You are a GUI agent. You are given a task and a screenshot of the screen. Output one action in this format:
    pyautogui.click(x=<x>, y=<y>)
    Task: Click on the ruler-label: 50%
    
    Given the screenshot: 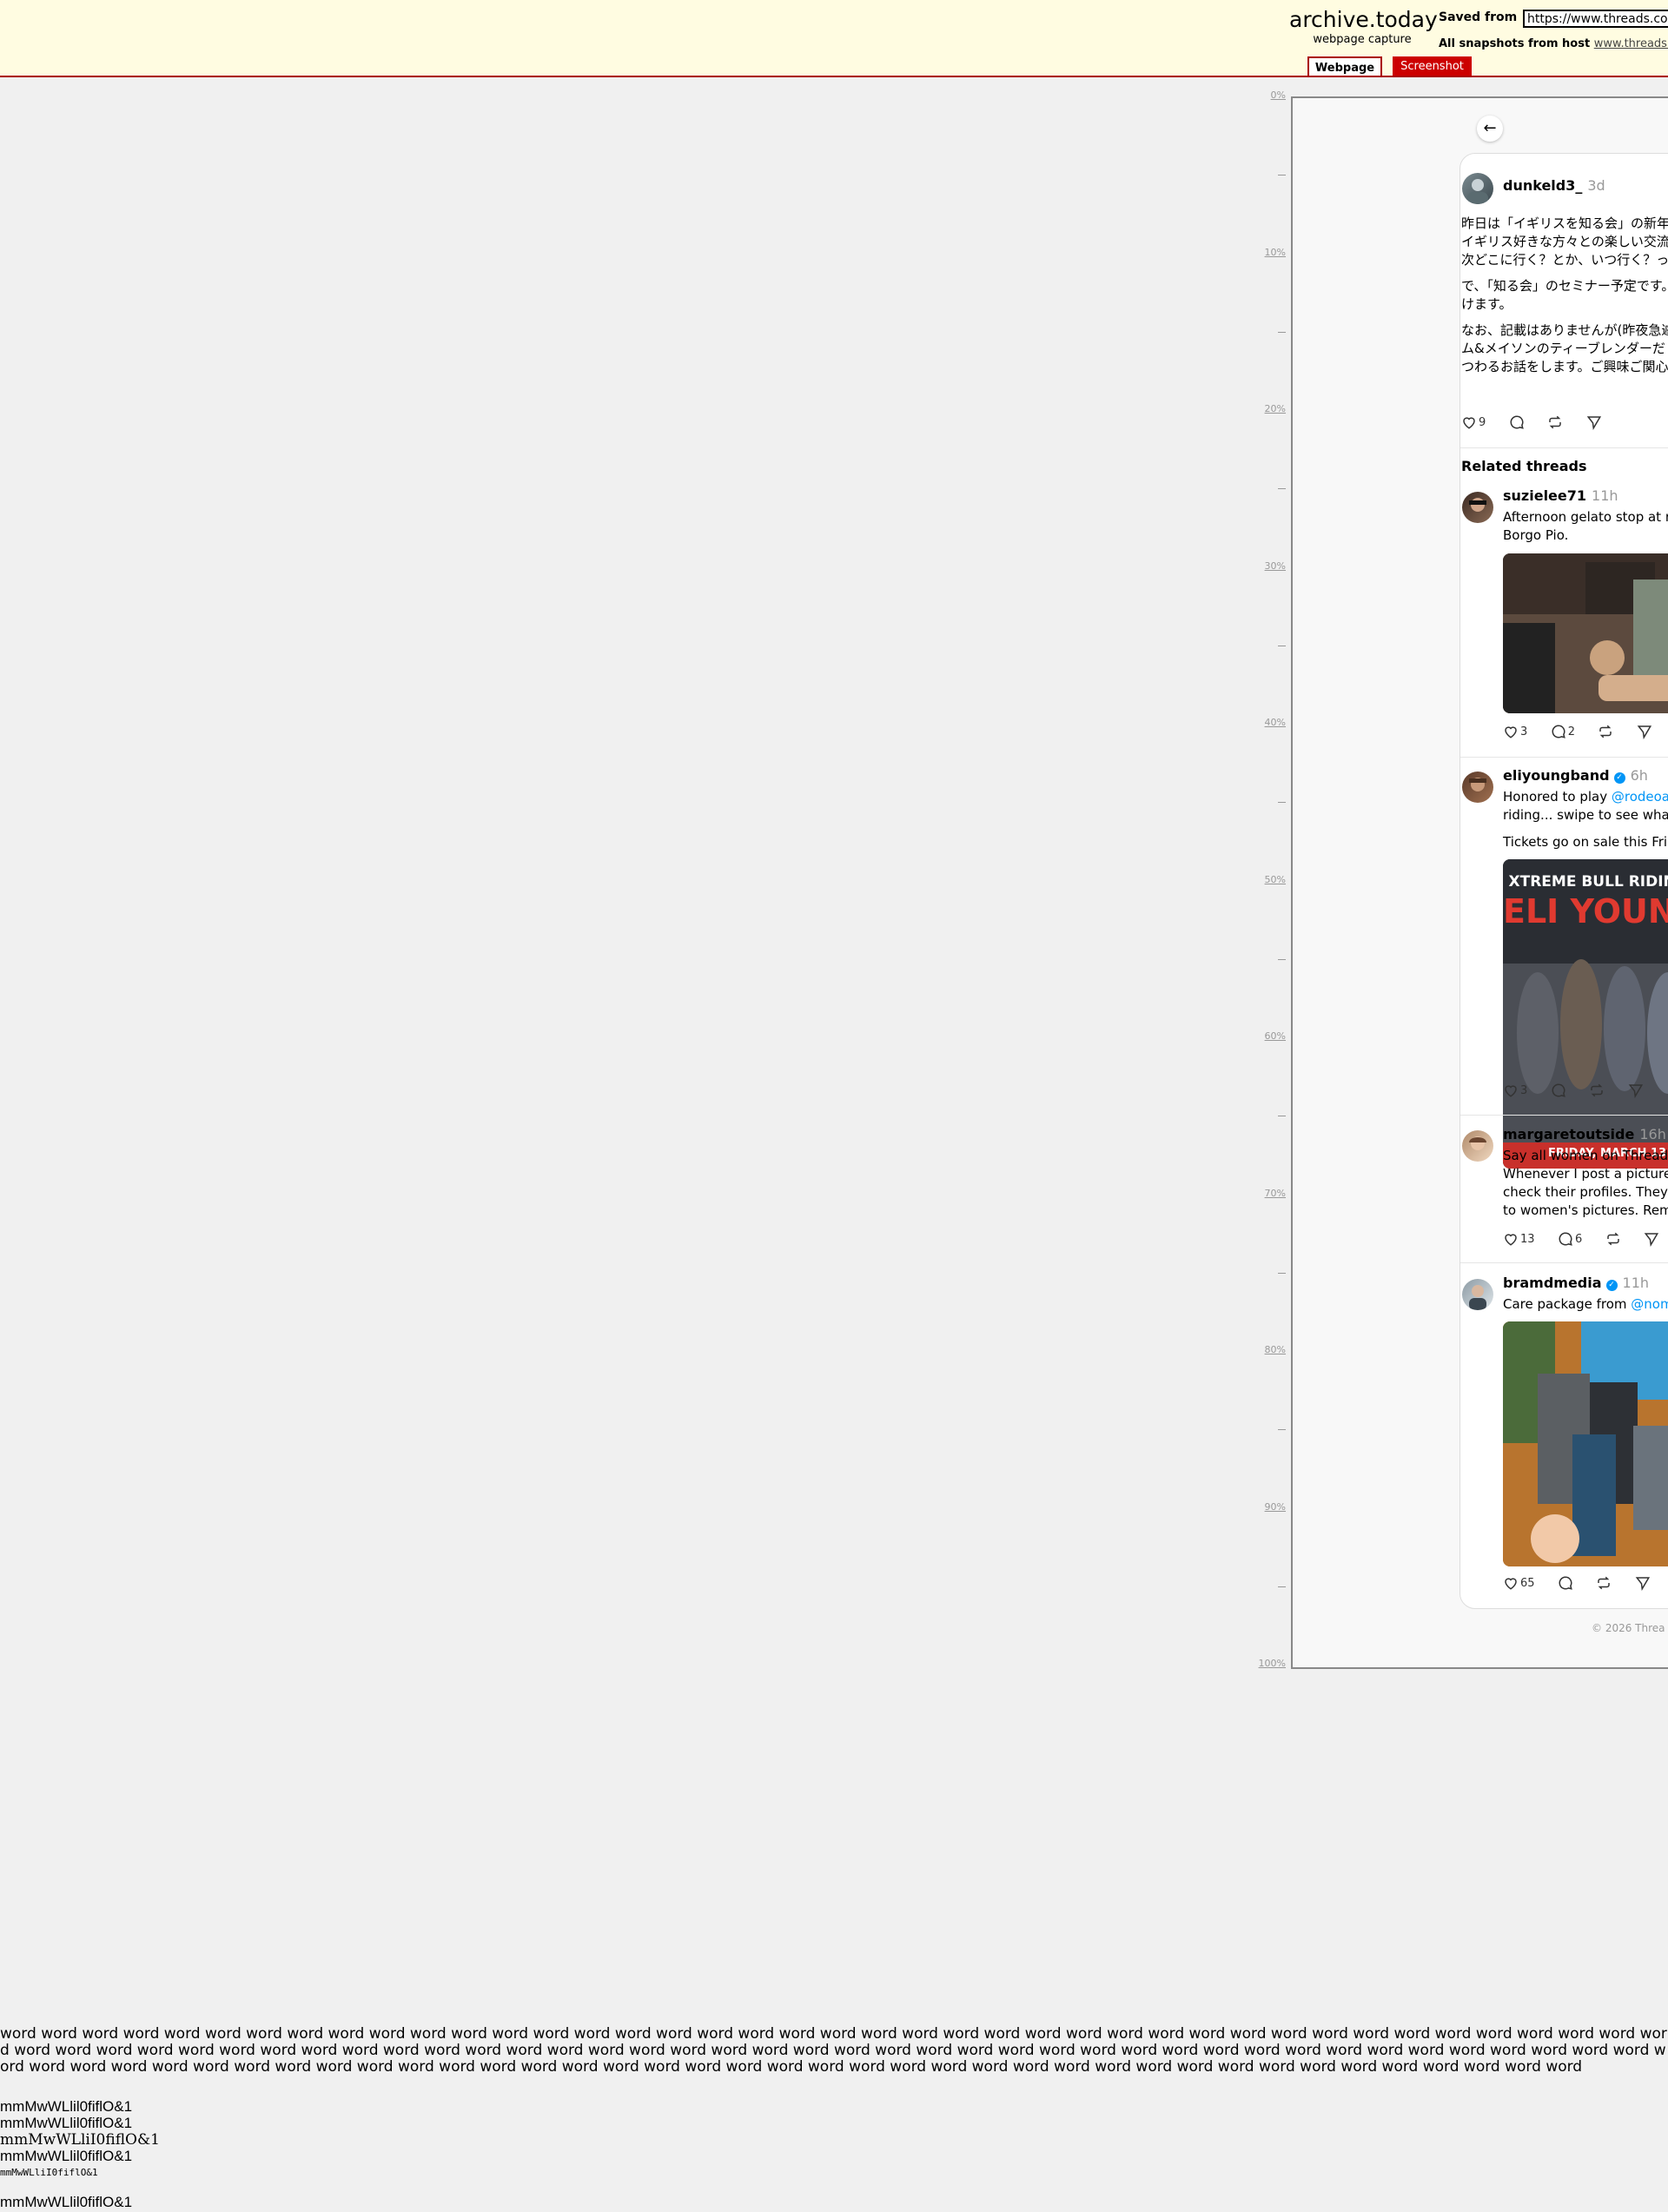 What is the action you would take?
    pyautogui.click(x=1268, y=880)
    